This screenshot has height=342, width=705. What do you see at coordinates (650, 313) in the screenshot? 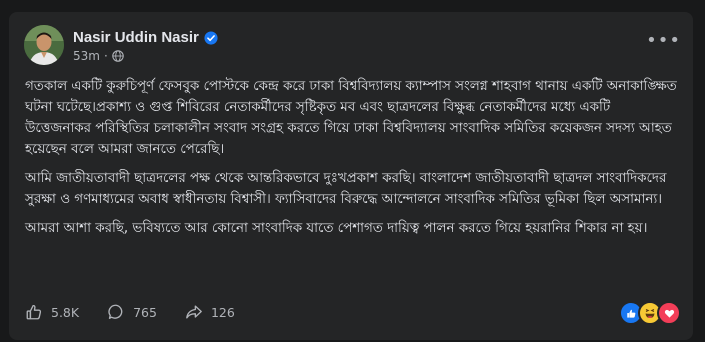
I see `reaction-summary` at bounding box center [650, 313].